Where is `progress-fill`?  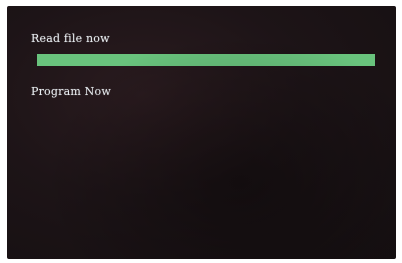 progress-fill is located at coordinates (206, 60).